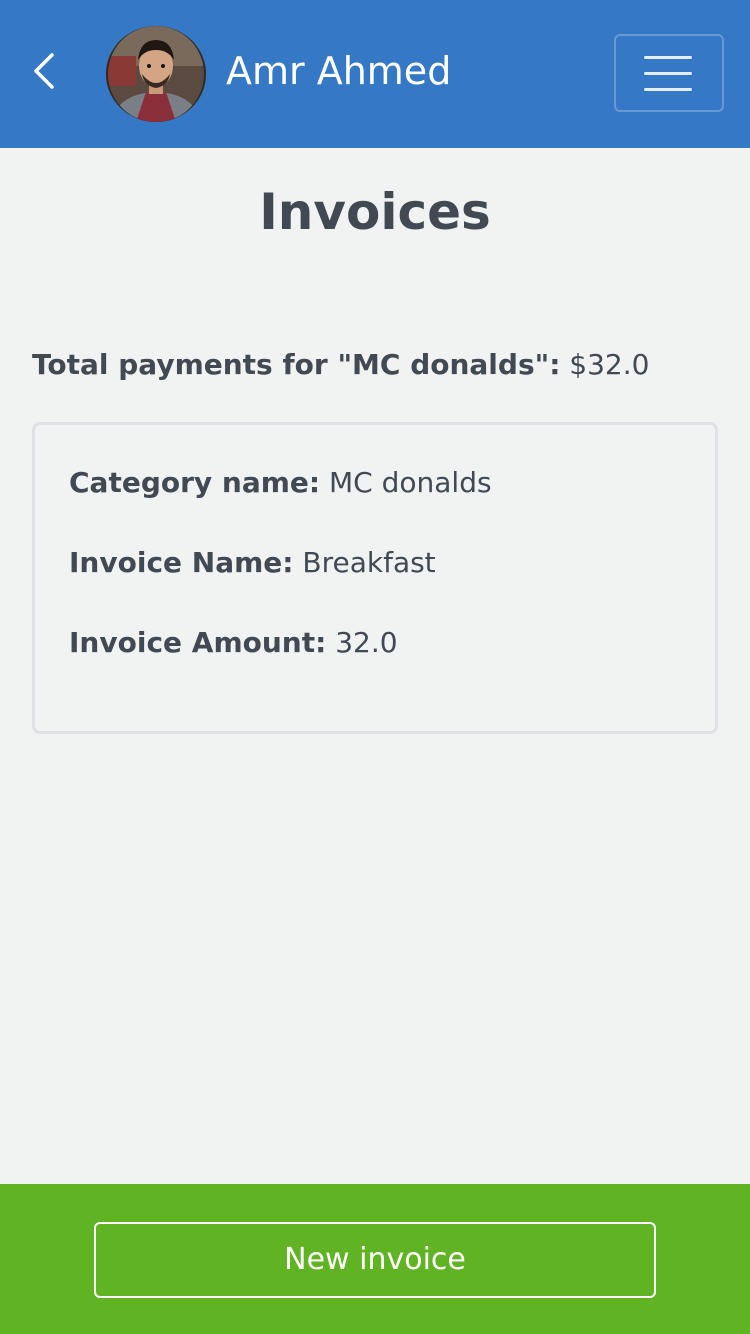 This screenshot has height=1334, width=750. What do you see at coordinates (296, 364) in the screenshot?
I see `total-payments-label: Total payments for "MC donalds":` at bounding box center [296, 364].